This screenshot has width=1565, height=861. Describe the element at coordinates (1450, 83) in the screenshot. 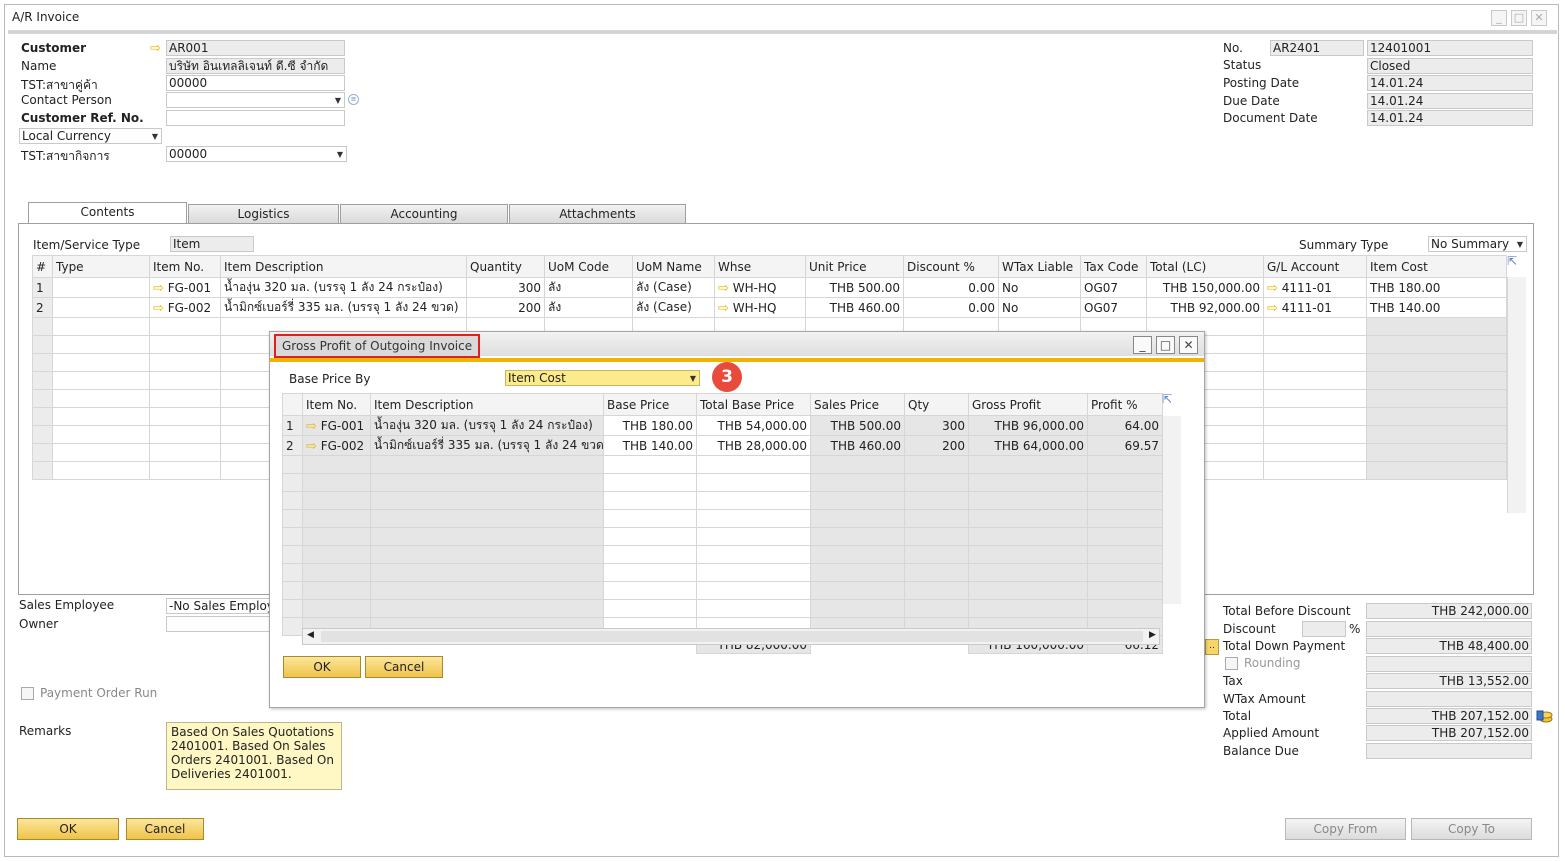

I see `posting-date-field: 14.01.24` at that location.